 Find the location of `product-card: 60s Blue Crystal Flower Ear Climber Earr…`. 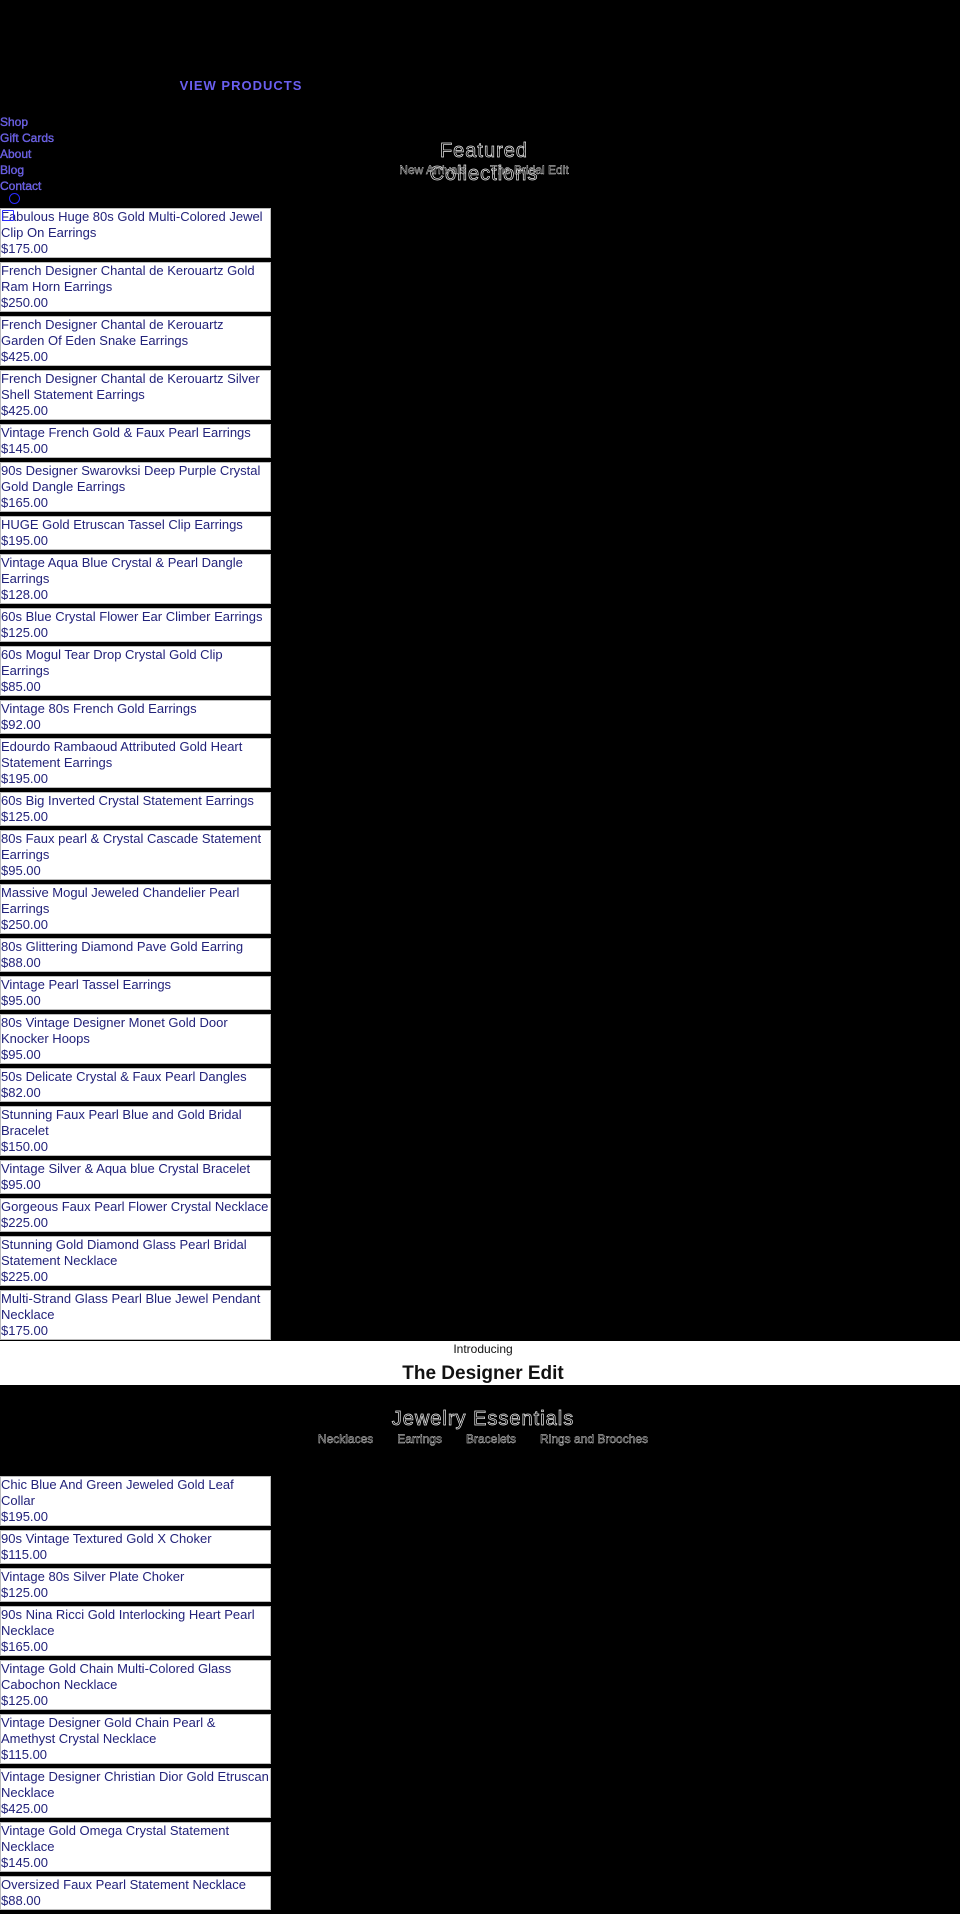

product-card: 60s Blue Crystal Flower Ear Climber Earr… is located at coordinates (135, 625).